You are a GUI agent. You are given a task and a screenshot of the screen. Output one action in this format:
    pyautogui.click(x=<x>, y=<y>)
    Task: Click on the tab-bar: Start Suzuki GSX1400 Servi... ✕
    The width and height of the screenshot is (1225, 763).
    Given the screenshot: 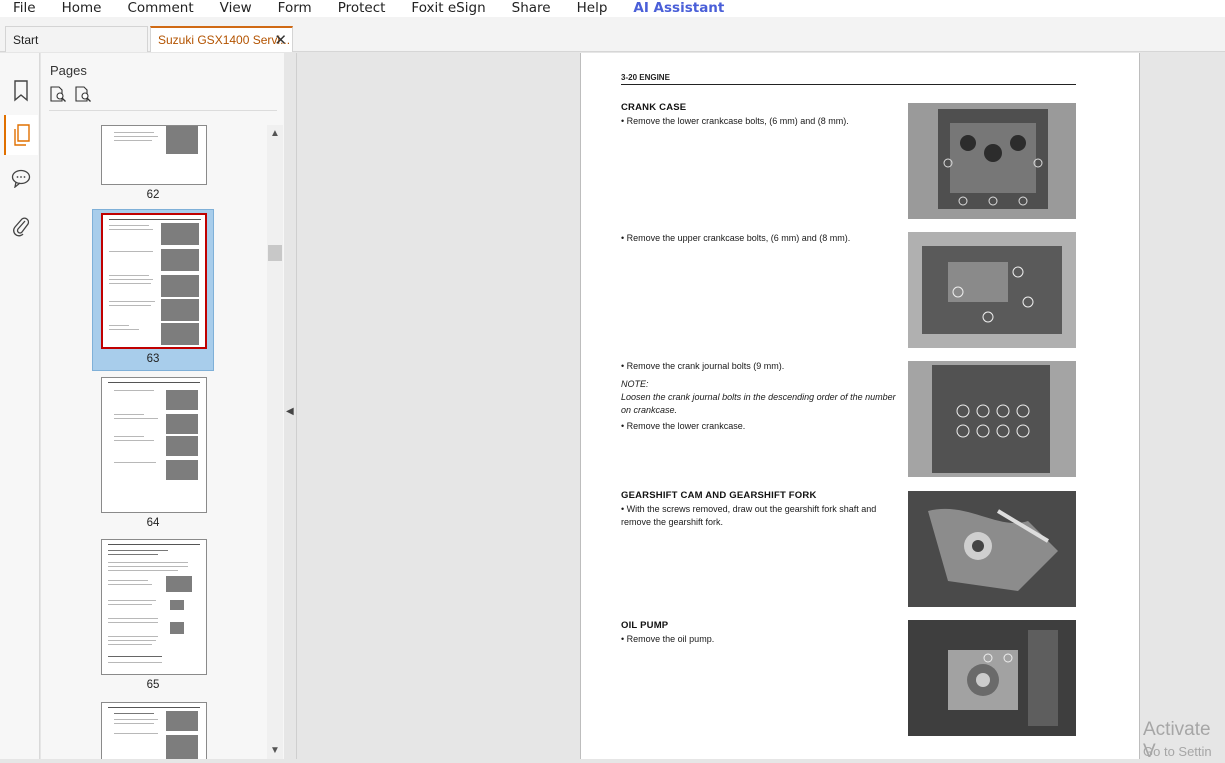 What is the action you would take?
    pyautogui.click(x=612, y=34)
    